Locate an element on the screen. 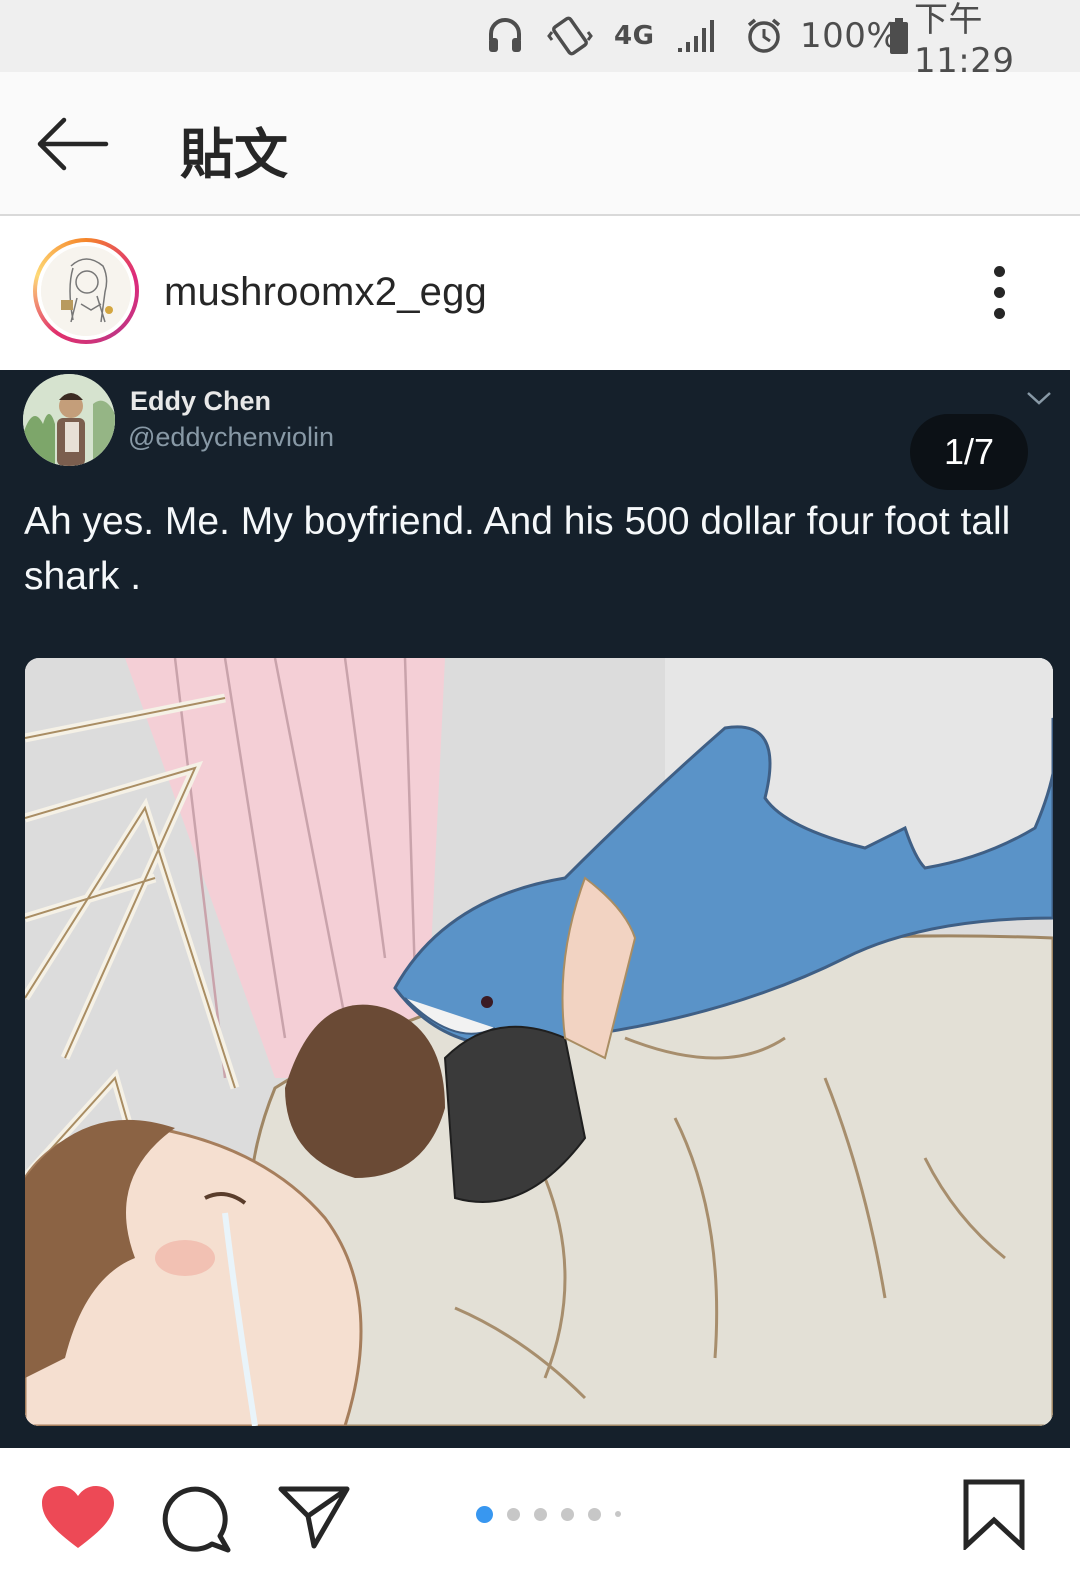  clock: 下午11:29 is located at coordinates (964, 40).